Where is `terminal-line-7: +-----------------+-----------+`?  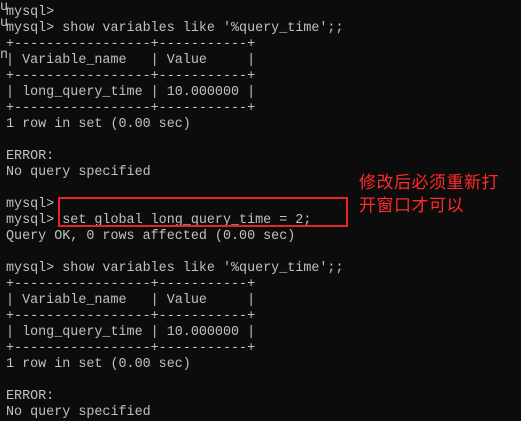
terminal-line-7: +-----------------+-----------+ is located at coordinates (131, 108).